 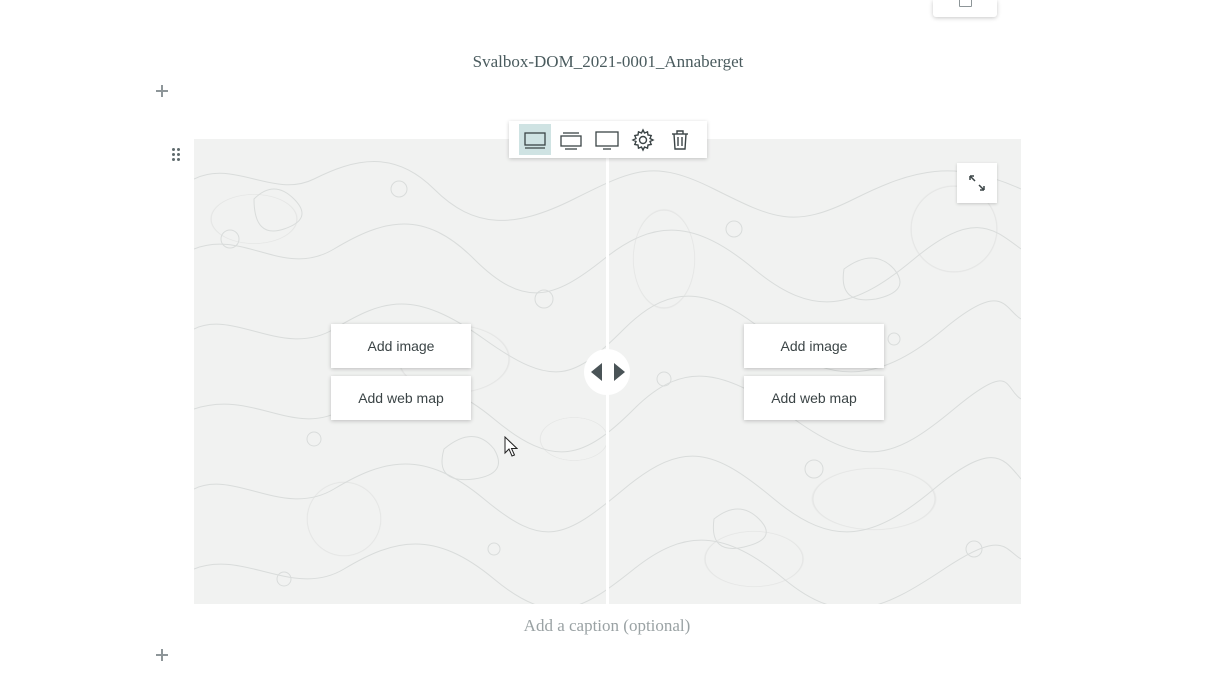 I want to click on page-title: Svalbox-DOM_2021-0001_Annaberget, so click(x=608, y=61).